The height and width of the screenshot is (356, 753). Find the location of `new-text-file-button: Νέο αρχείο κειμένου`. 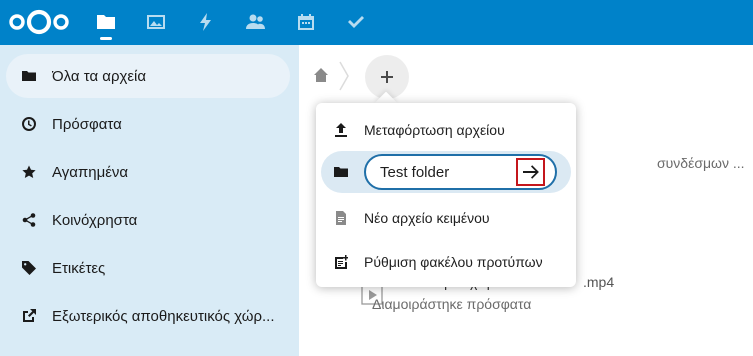

new-text-file-button: Νέο αρχείο κειμένου is located at coordinates (446, 218).